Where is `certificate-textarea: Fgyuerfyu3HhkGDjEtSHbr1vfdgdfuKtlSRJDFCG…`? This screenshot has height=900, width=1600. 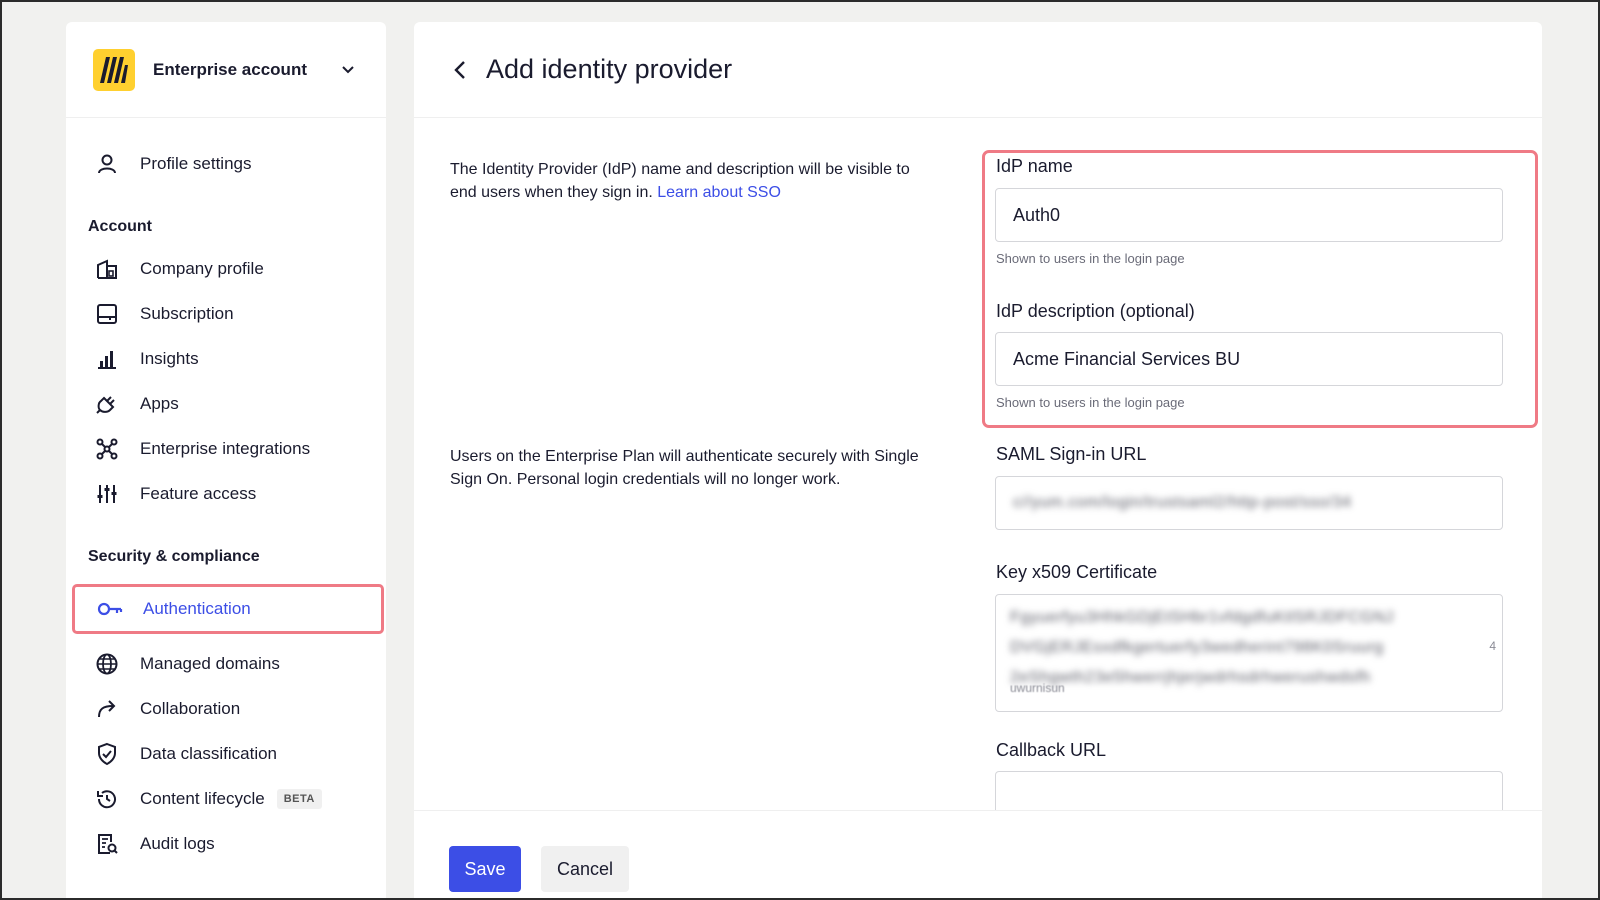 certificate-textarea: Fgyuerfyu3HhkGDjEtSHbr1vfdgdfuKtlSRJDFCG… is located at coordinates (1249, 653).